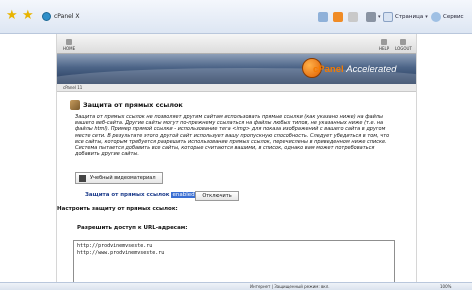 The image size is (472, 290). Describe the element at coordinates (379, 17) in the screenshot. I see `print-dropdown-icon: ▾` at that location.